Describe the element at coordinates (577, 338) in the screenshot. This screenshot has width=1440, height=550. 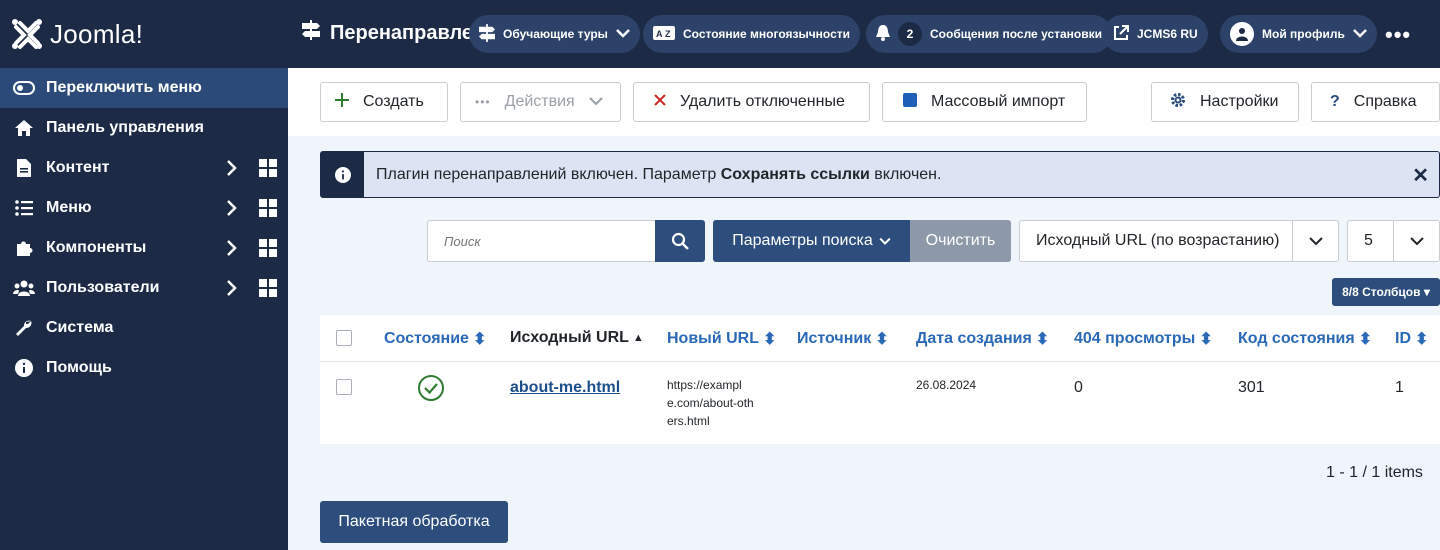
I see `column-header-old-url: Исходный URL ▲` at that location.